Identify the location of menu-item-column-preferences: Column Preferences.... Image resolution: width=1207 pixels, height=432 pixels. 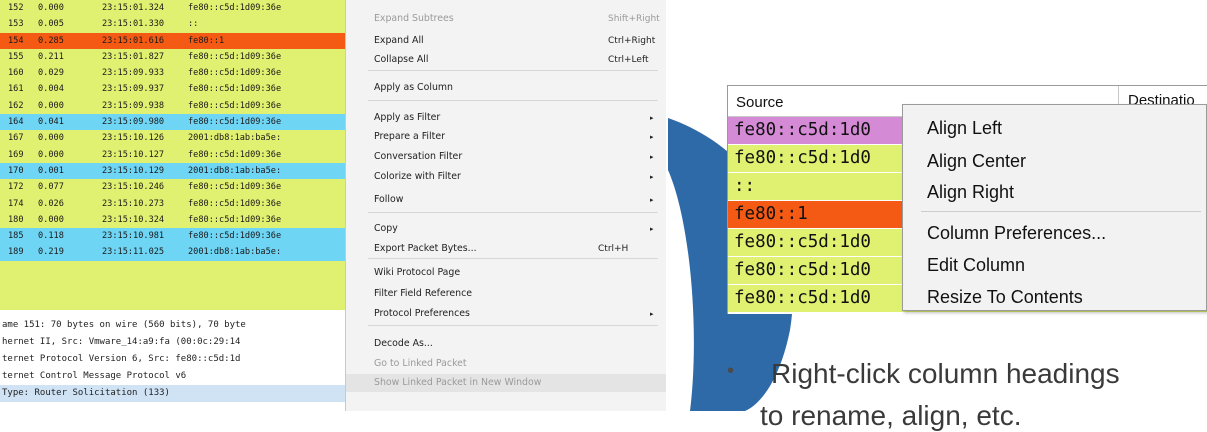
(1016, 233).